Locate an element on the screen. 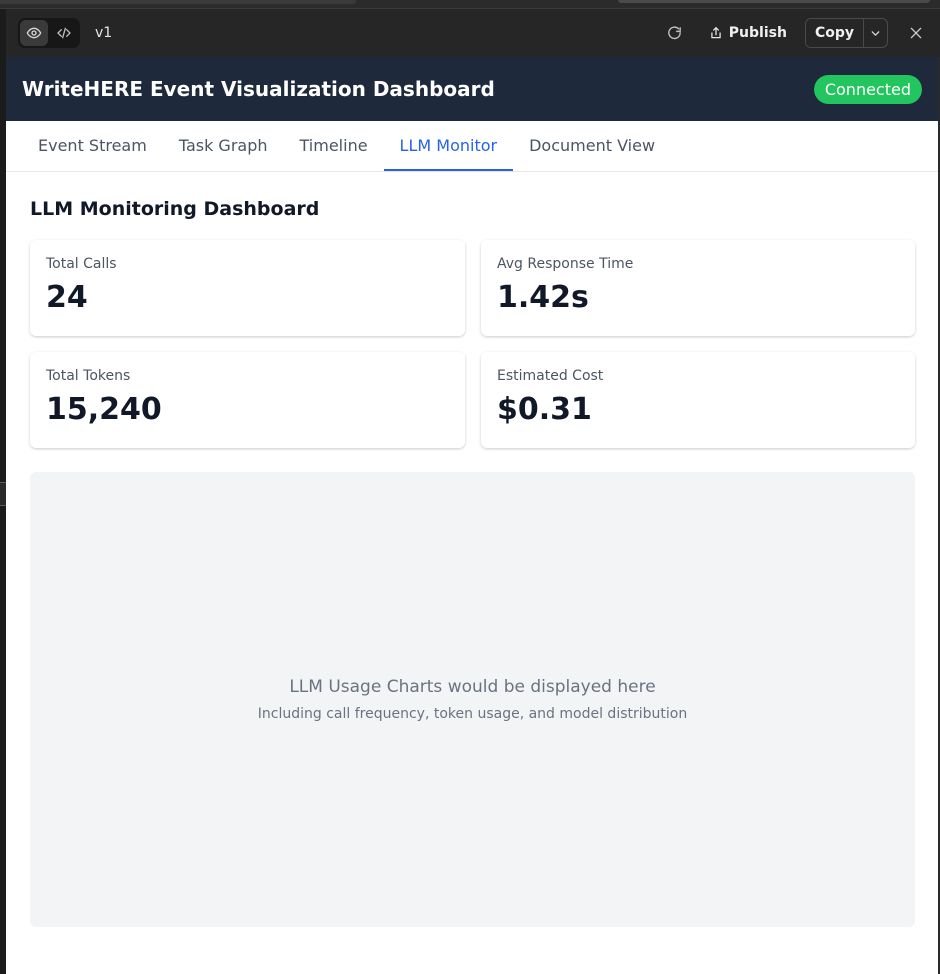  publish-button: Publish is located at coordinates (748, 33).